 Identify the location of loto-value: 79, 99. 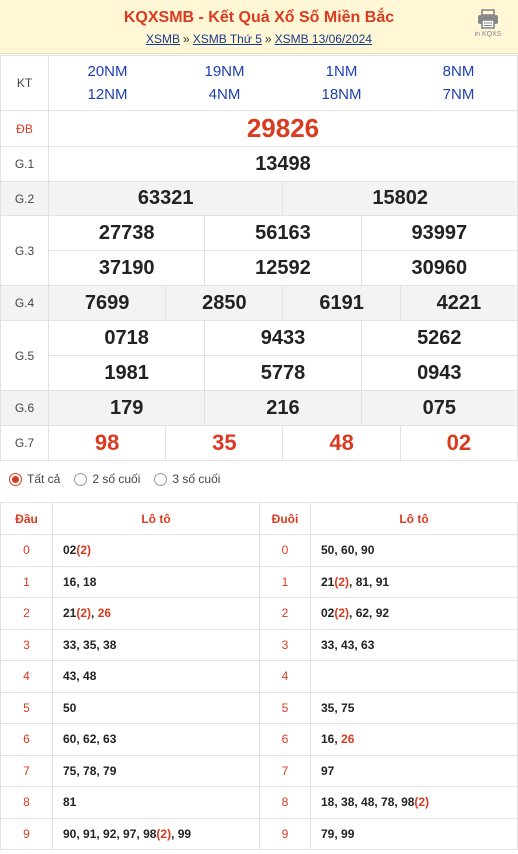
(338, 833).